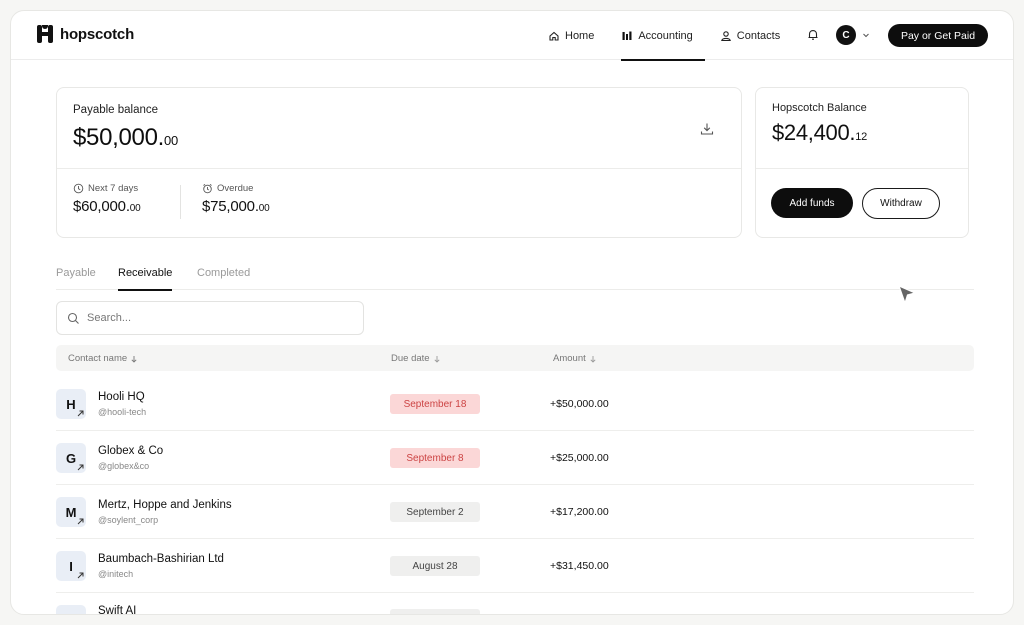 This screenshot has width=1024, height=625. Describe the element at coordinates (627, 35) in the screenshot. I see `bar-chart-icon` at that location.